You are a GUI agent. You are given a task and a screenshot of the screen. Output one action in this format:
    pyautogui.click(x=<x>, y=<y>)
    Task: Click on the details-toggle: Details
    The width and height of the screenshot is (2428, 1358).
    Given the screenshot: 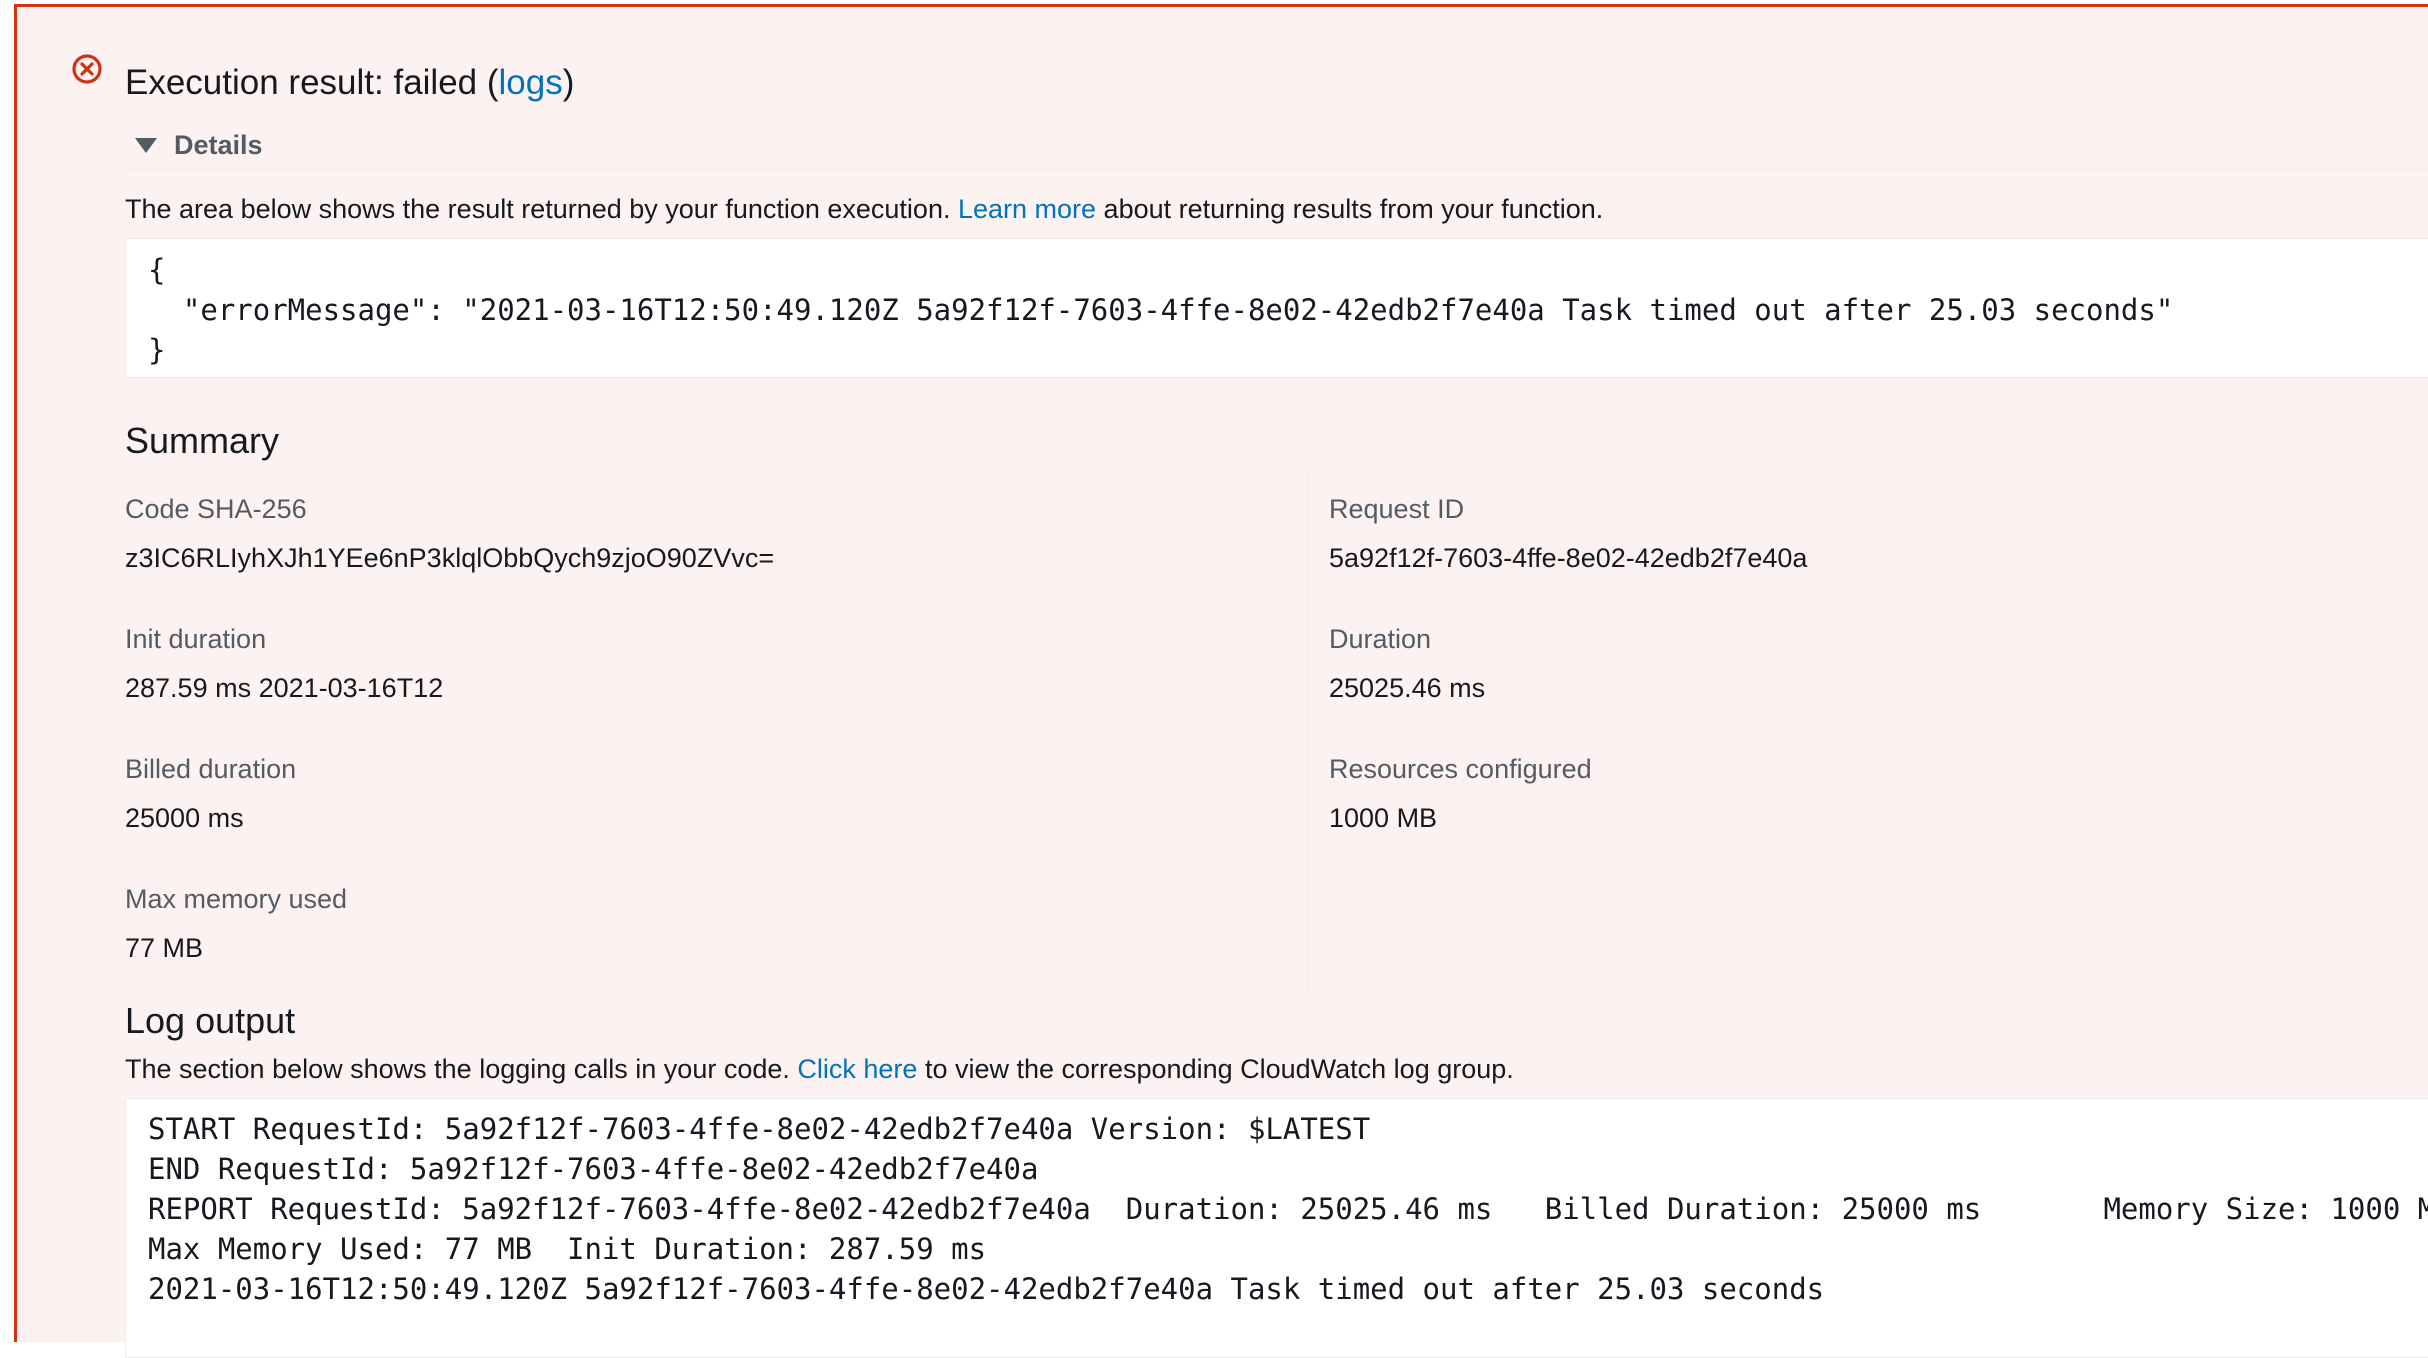 What is the action you would take?
    pyautogui.click(x=199, y=145)
    